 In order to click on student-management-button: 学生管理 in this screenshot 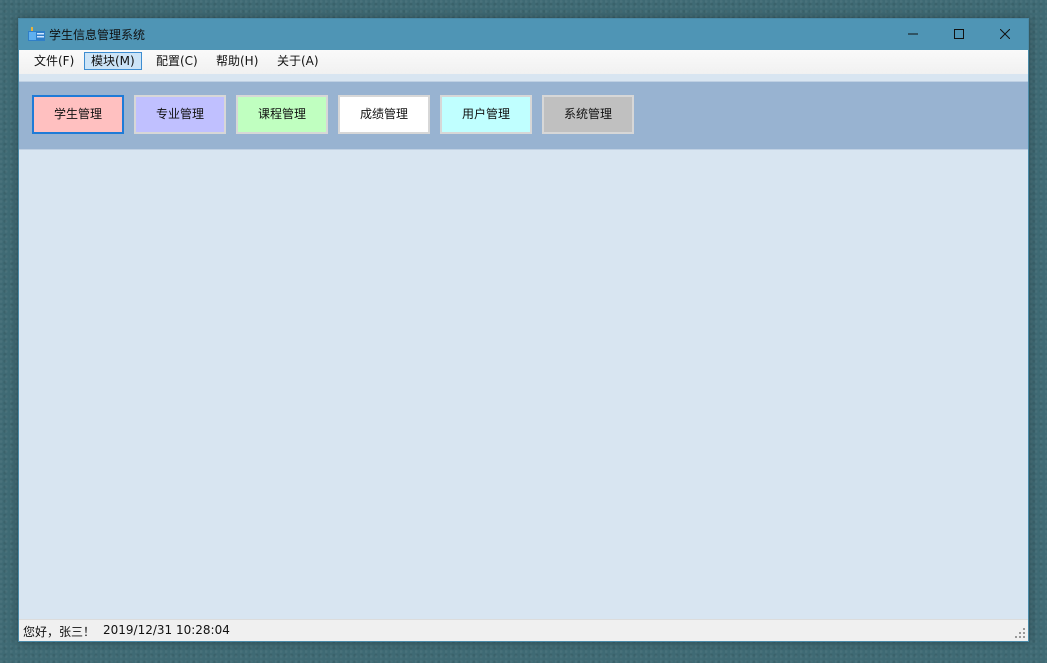, I will do `click(78, 114)`.